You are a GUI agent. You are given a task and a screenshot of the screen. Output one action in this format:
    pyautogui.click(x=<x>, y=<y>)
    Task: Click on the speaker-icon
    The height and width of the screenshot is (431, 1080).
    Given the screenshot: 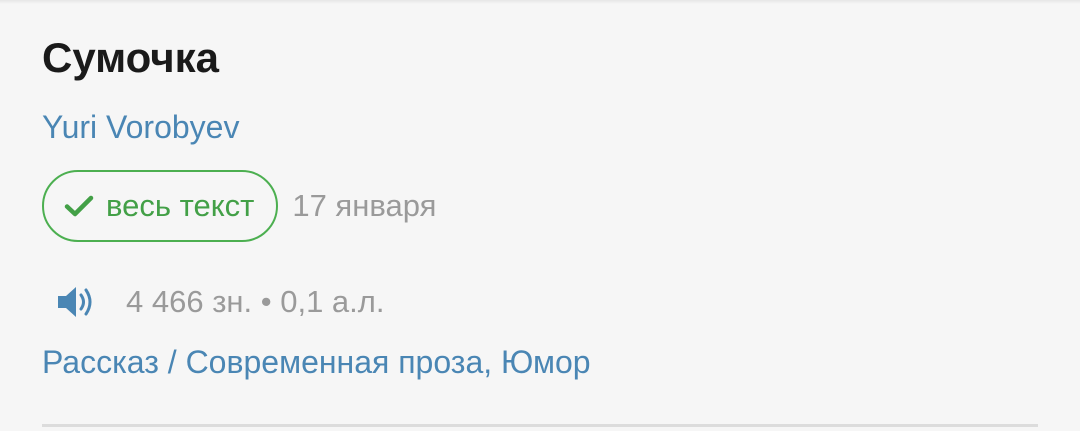 What is the action you would take?
    pyautogui.click(x=77, y=302)
    